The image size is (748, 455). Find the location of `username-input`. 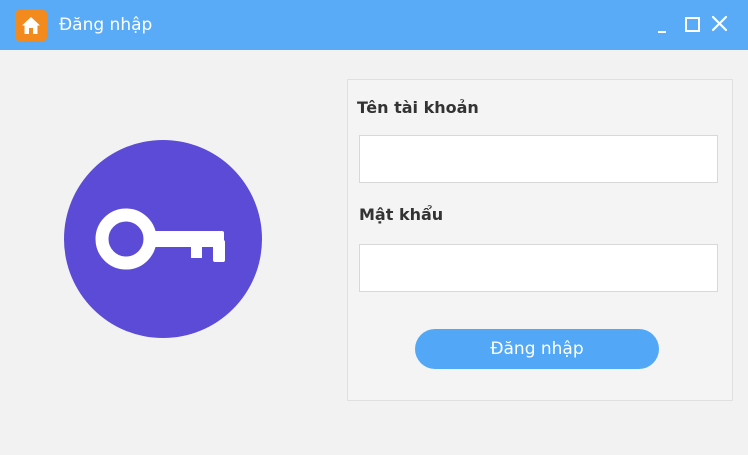

username-input is located at coordinates (538, 159).